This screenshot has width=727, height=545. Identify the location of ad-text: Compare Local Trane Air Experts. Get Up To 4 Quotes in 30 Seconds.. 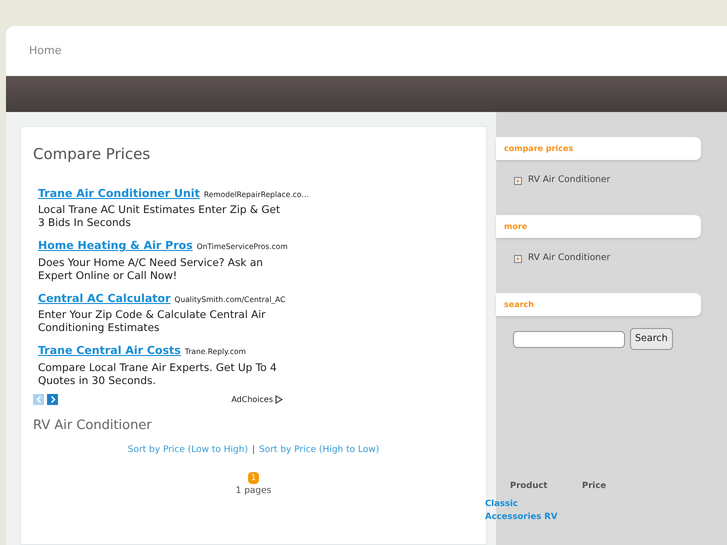
(158, 375).